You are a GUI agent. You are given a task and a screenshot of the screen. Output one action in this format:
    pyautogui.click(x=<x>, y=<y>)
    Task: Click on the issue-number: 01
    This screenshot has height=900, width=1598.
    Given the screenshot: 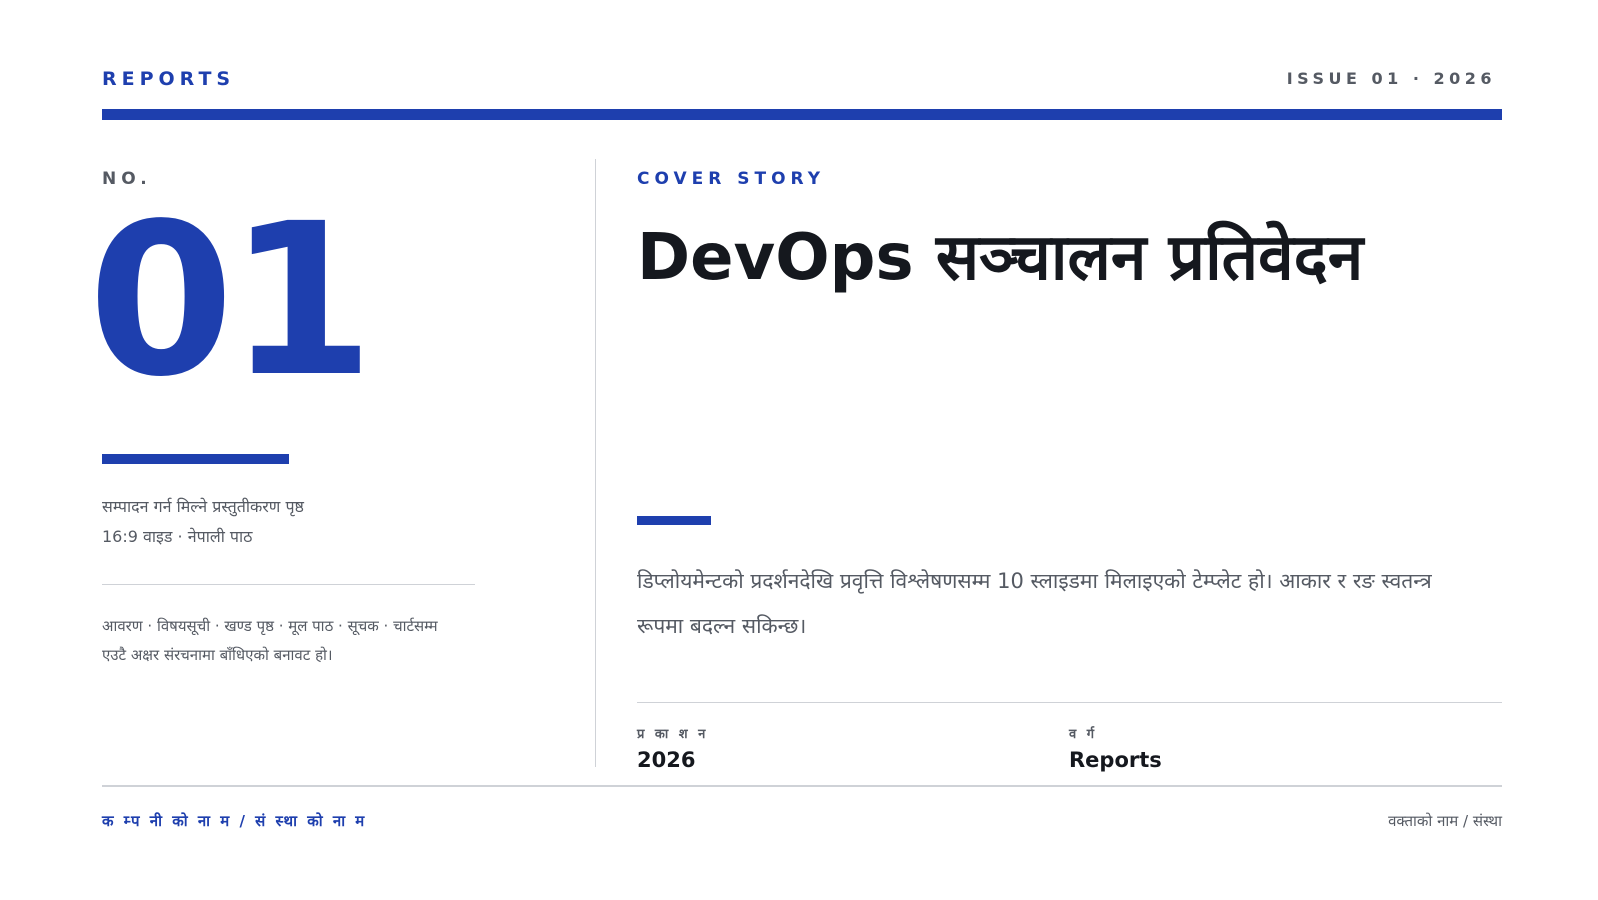 What is the action you would take?
    pyautogui.click(x=231, y=300)
    